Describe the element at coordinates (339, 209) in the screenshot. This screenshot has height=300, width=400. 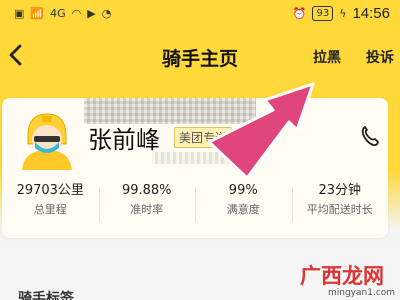
I see `stat-label: 平均配送时长` at that location.